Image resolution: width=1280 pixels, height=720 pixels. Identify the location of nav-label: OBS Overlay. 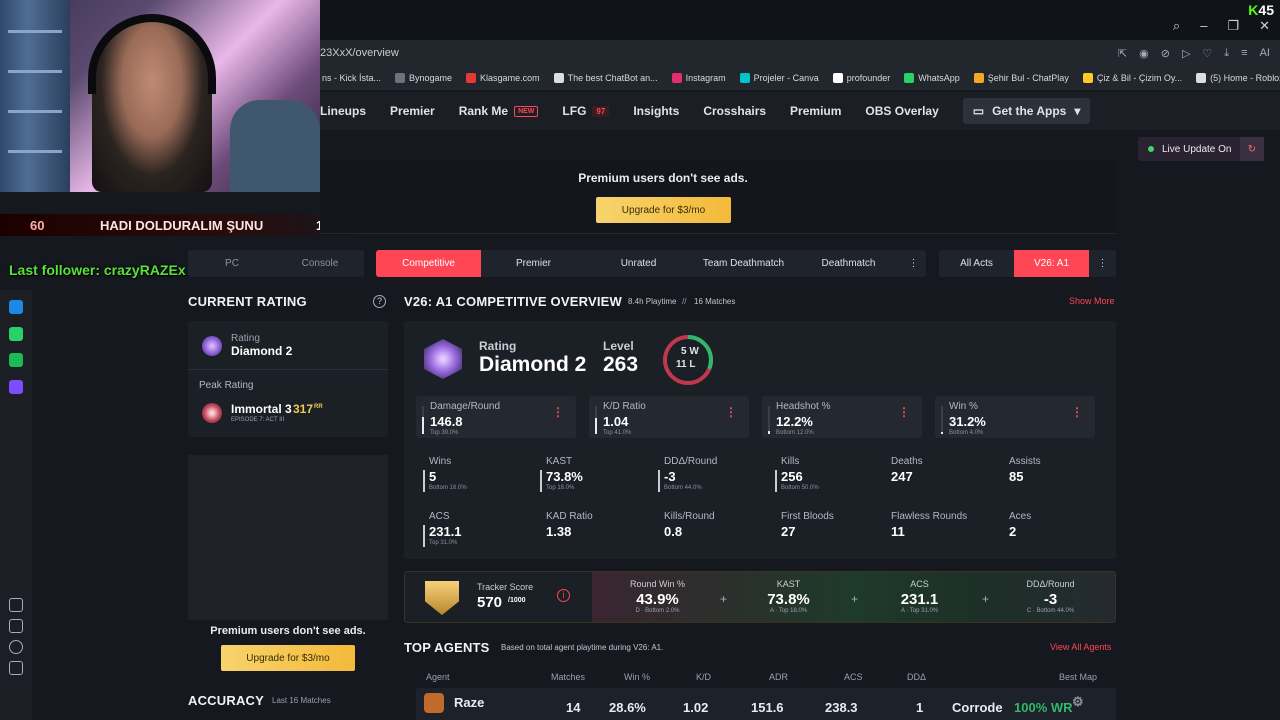
(902, 111).